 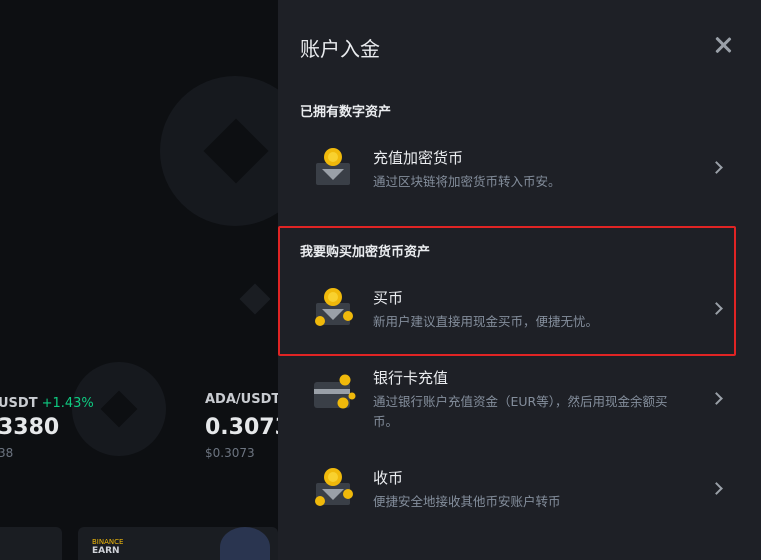 I want to click on drawer-title: 账户入金, so click(x=340, y=49).